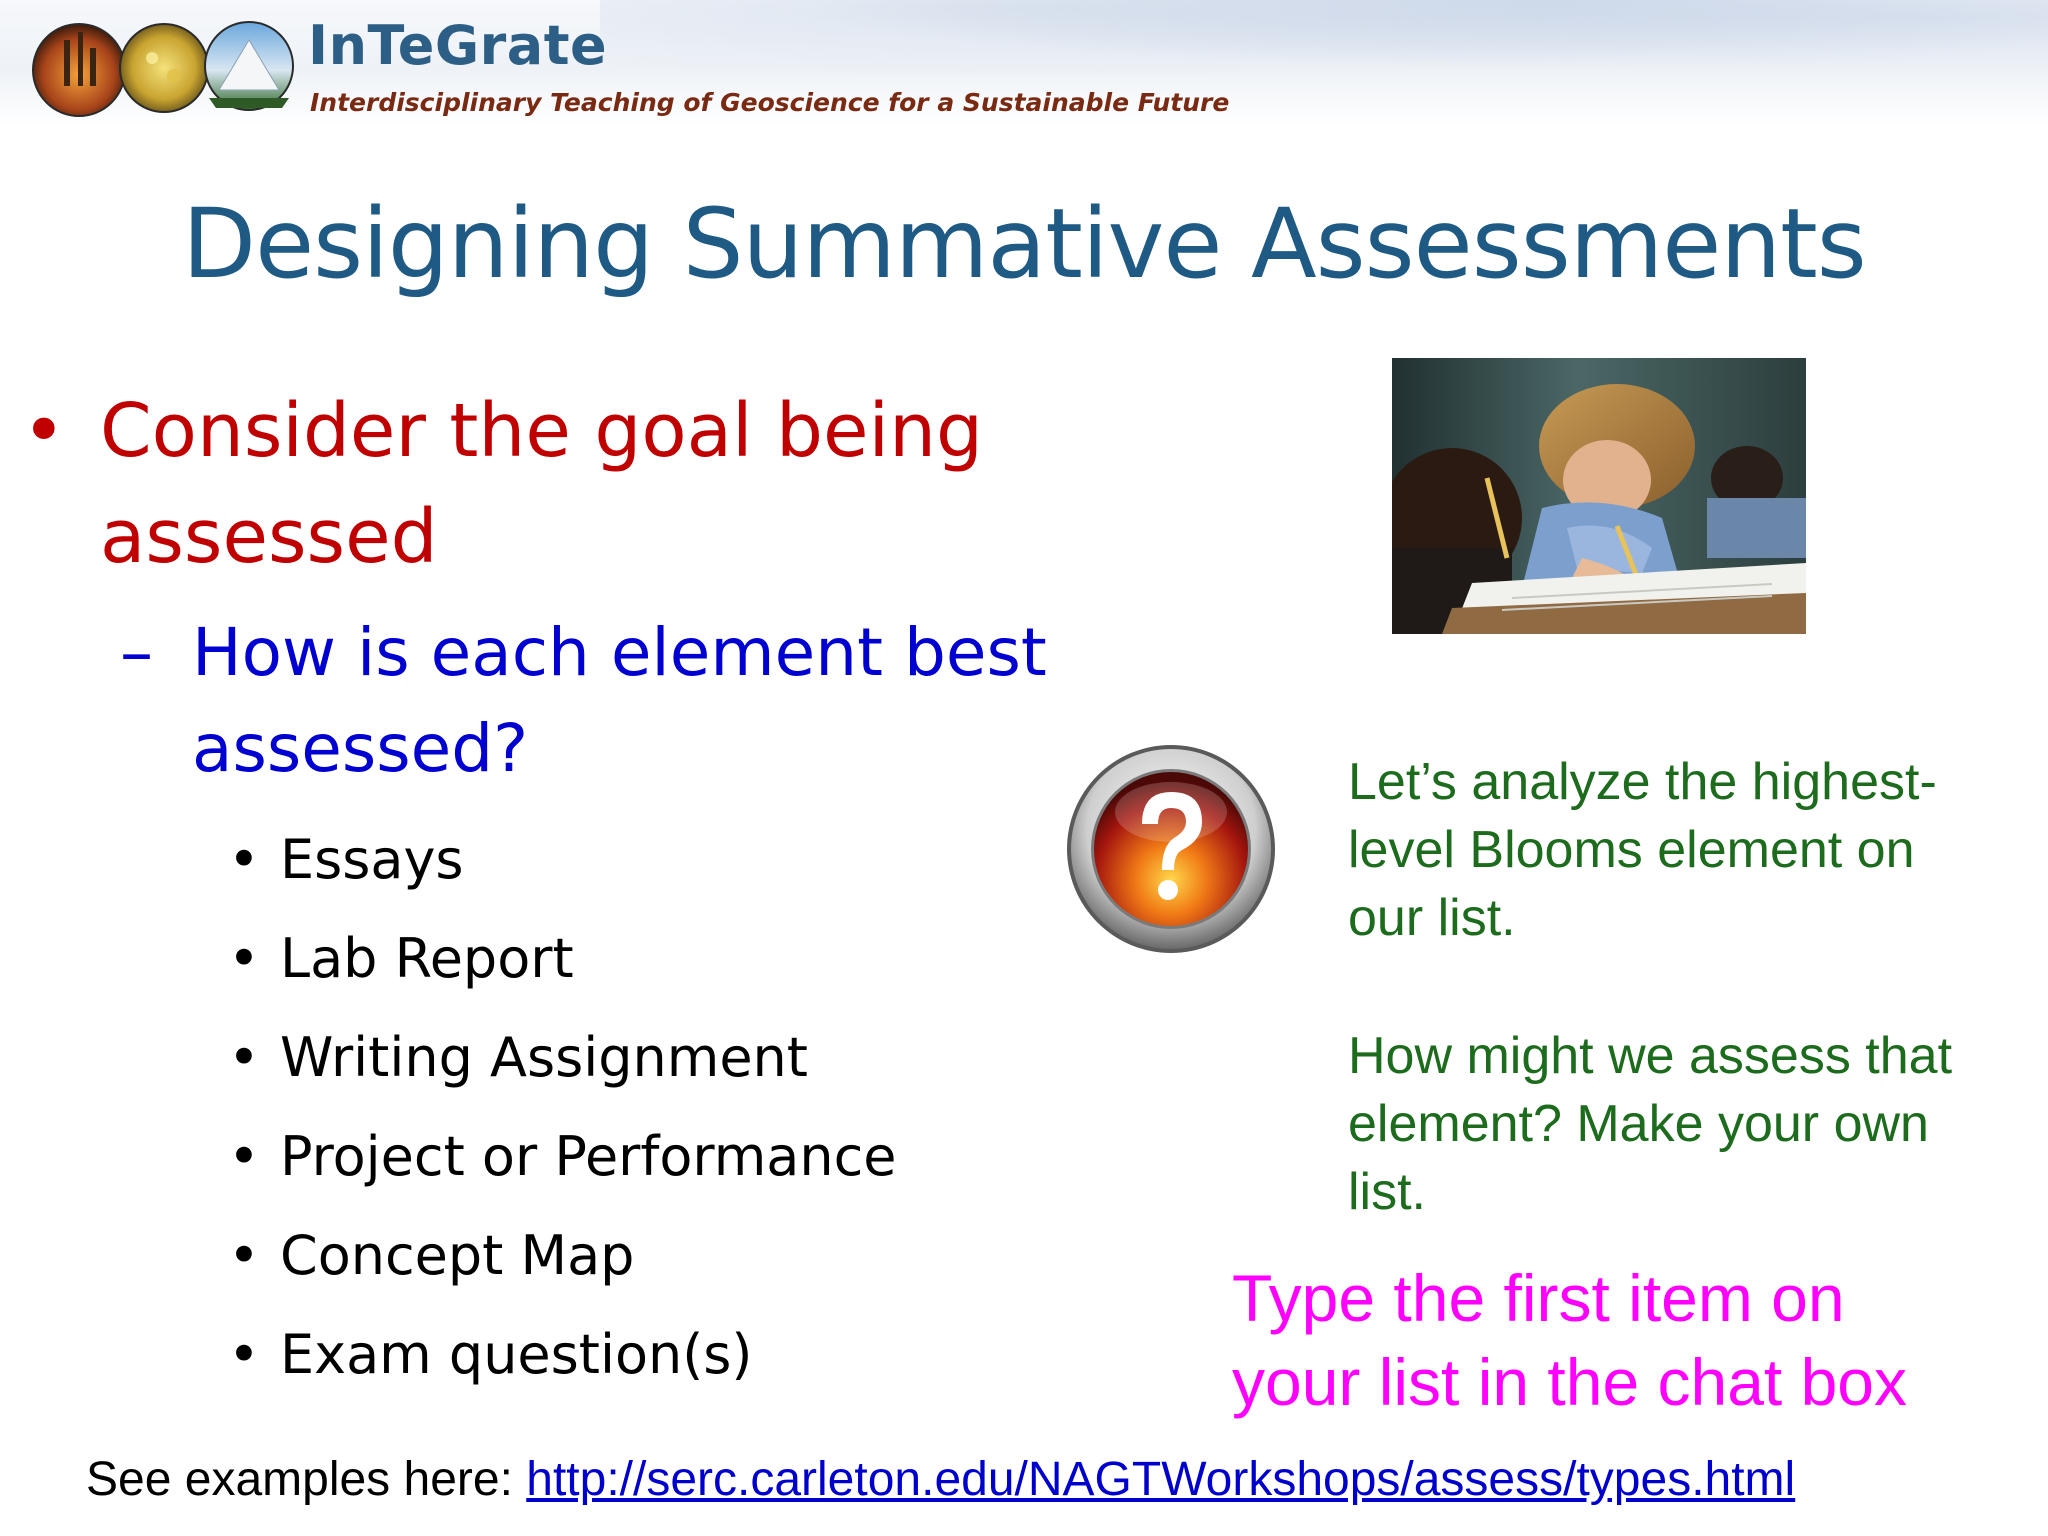  I want to click on list-item: • Writing Assignment, so click(630, 1057).